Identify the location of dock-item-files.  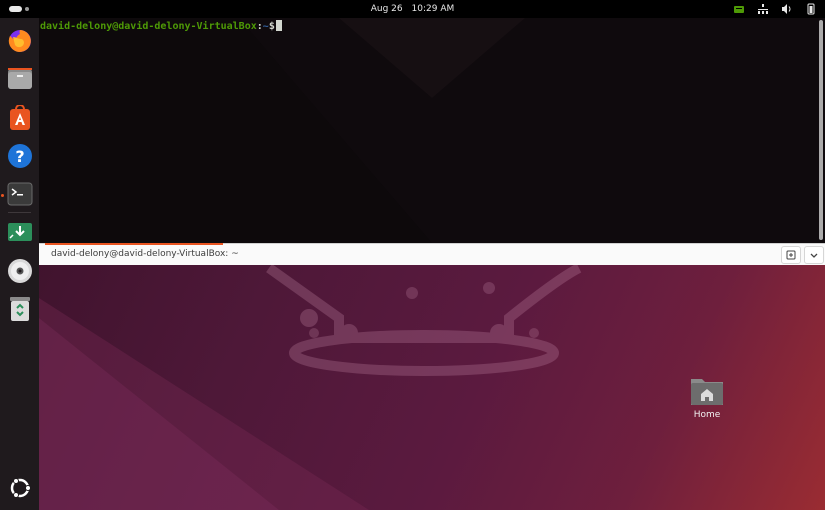
(19, 78).